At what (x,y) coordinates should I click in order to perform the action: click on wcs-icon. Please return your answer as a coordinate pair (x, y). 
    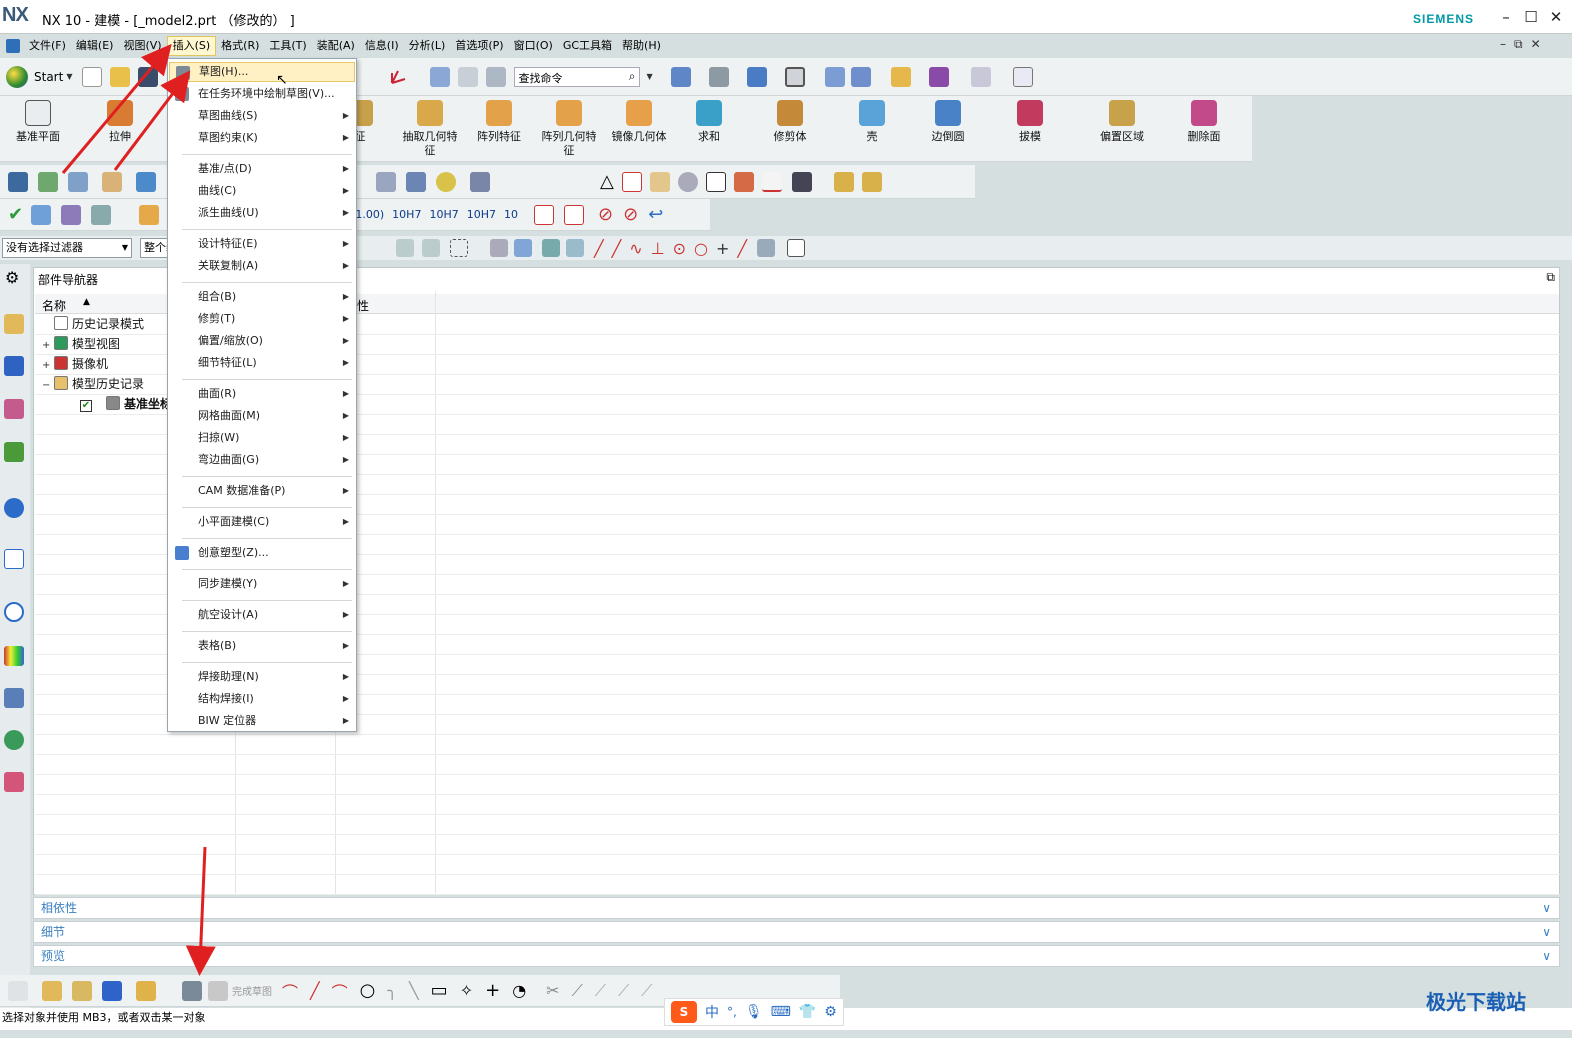
    Looking at the image, I should click on (398, 77).